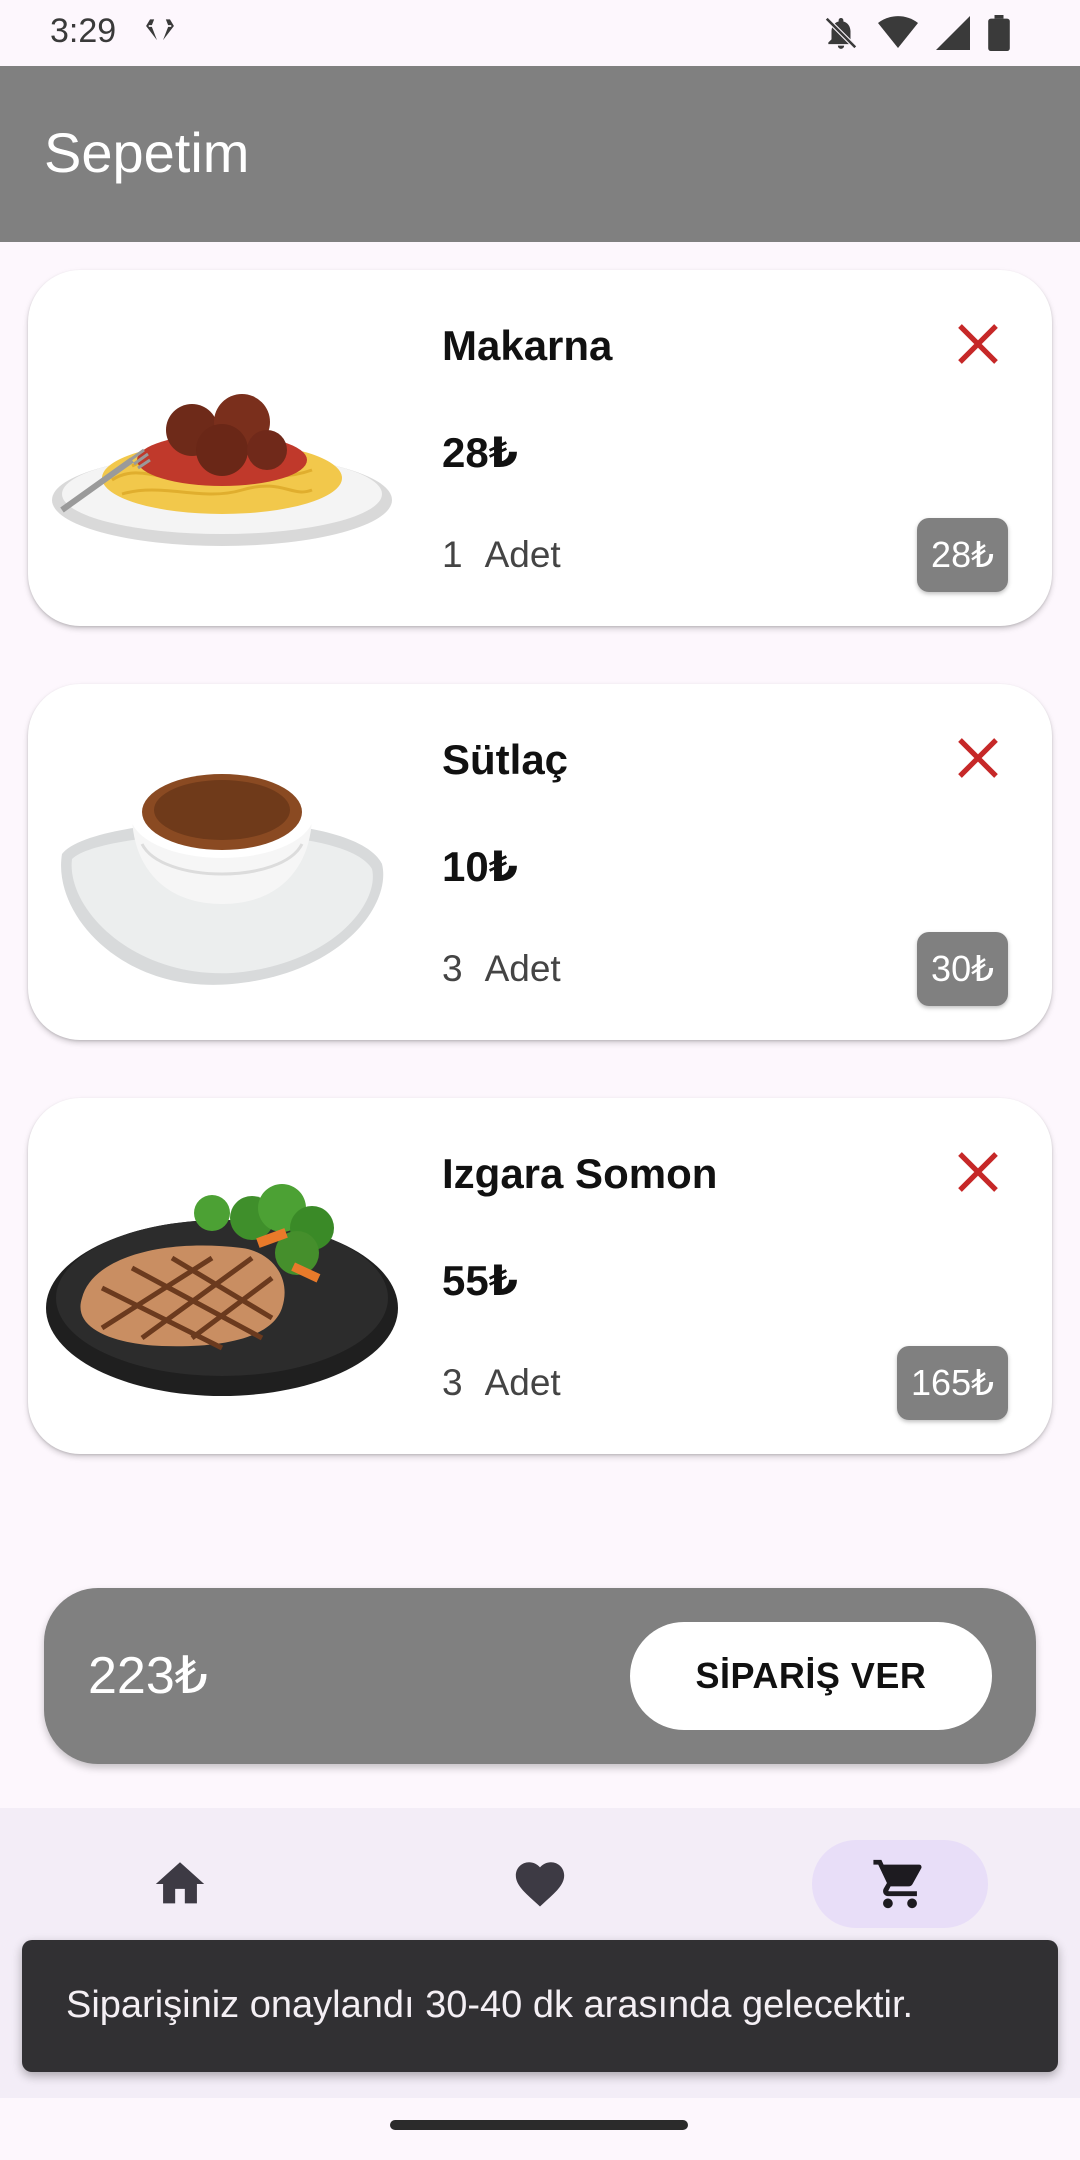 The width and height of the screenshot is (1080, 2160). I want to click on nav-item-home, so click(180, 1884).